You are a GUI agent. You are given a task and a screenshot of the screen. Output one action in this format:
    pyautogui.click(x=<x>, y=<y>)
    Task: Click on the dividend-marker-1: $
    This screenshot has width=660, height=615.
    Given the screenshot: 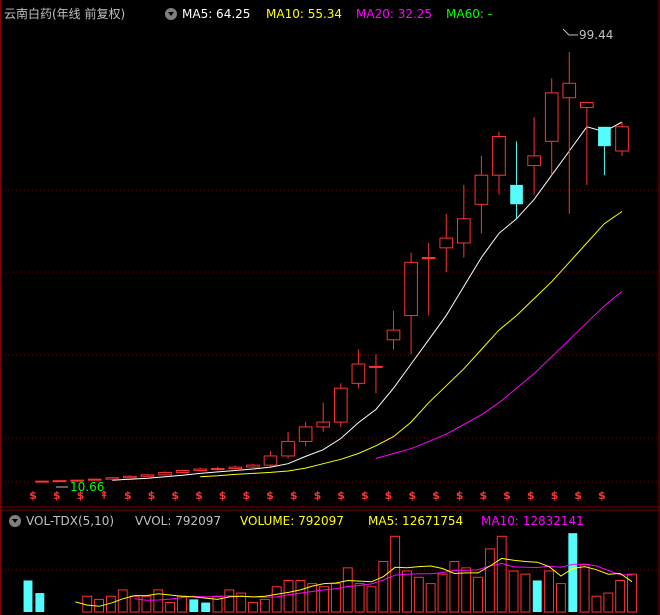 What is the action you would take?
    pyautogui.click(x=57, y=495)
    